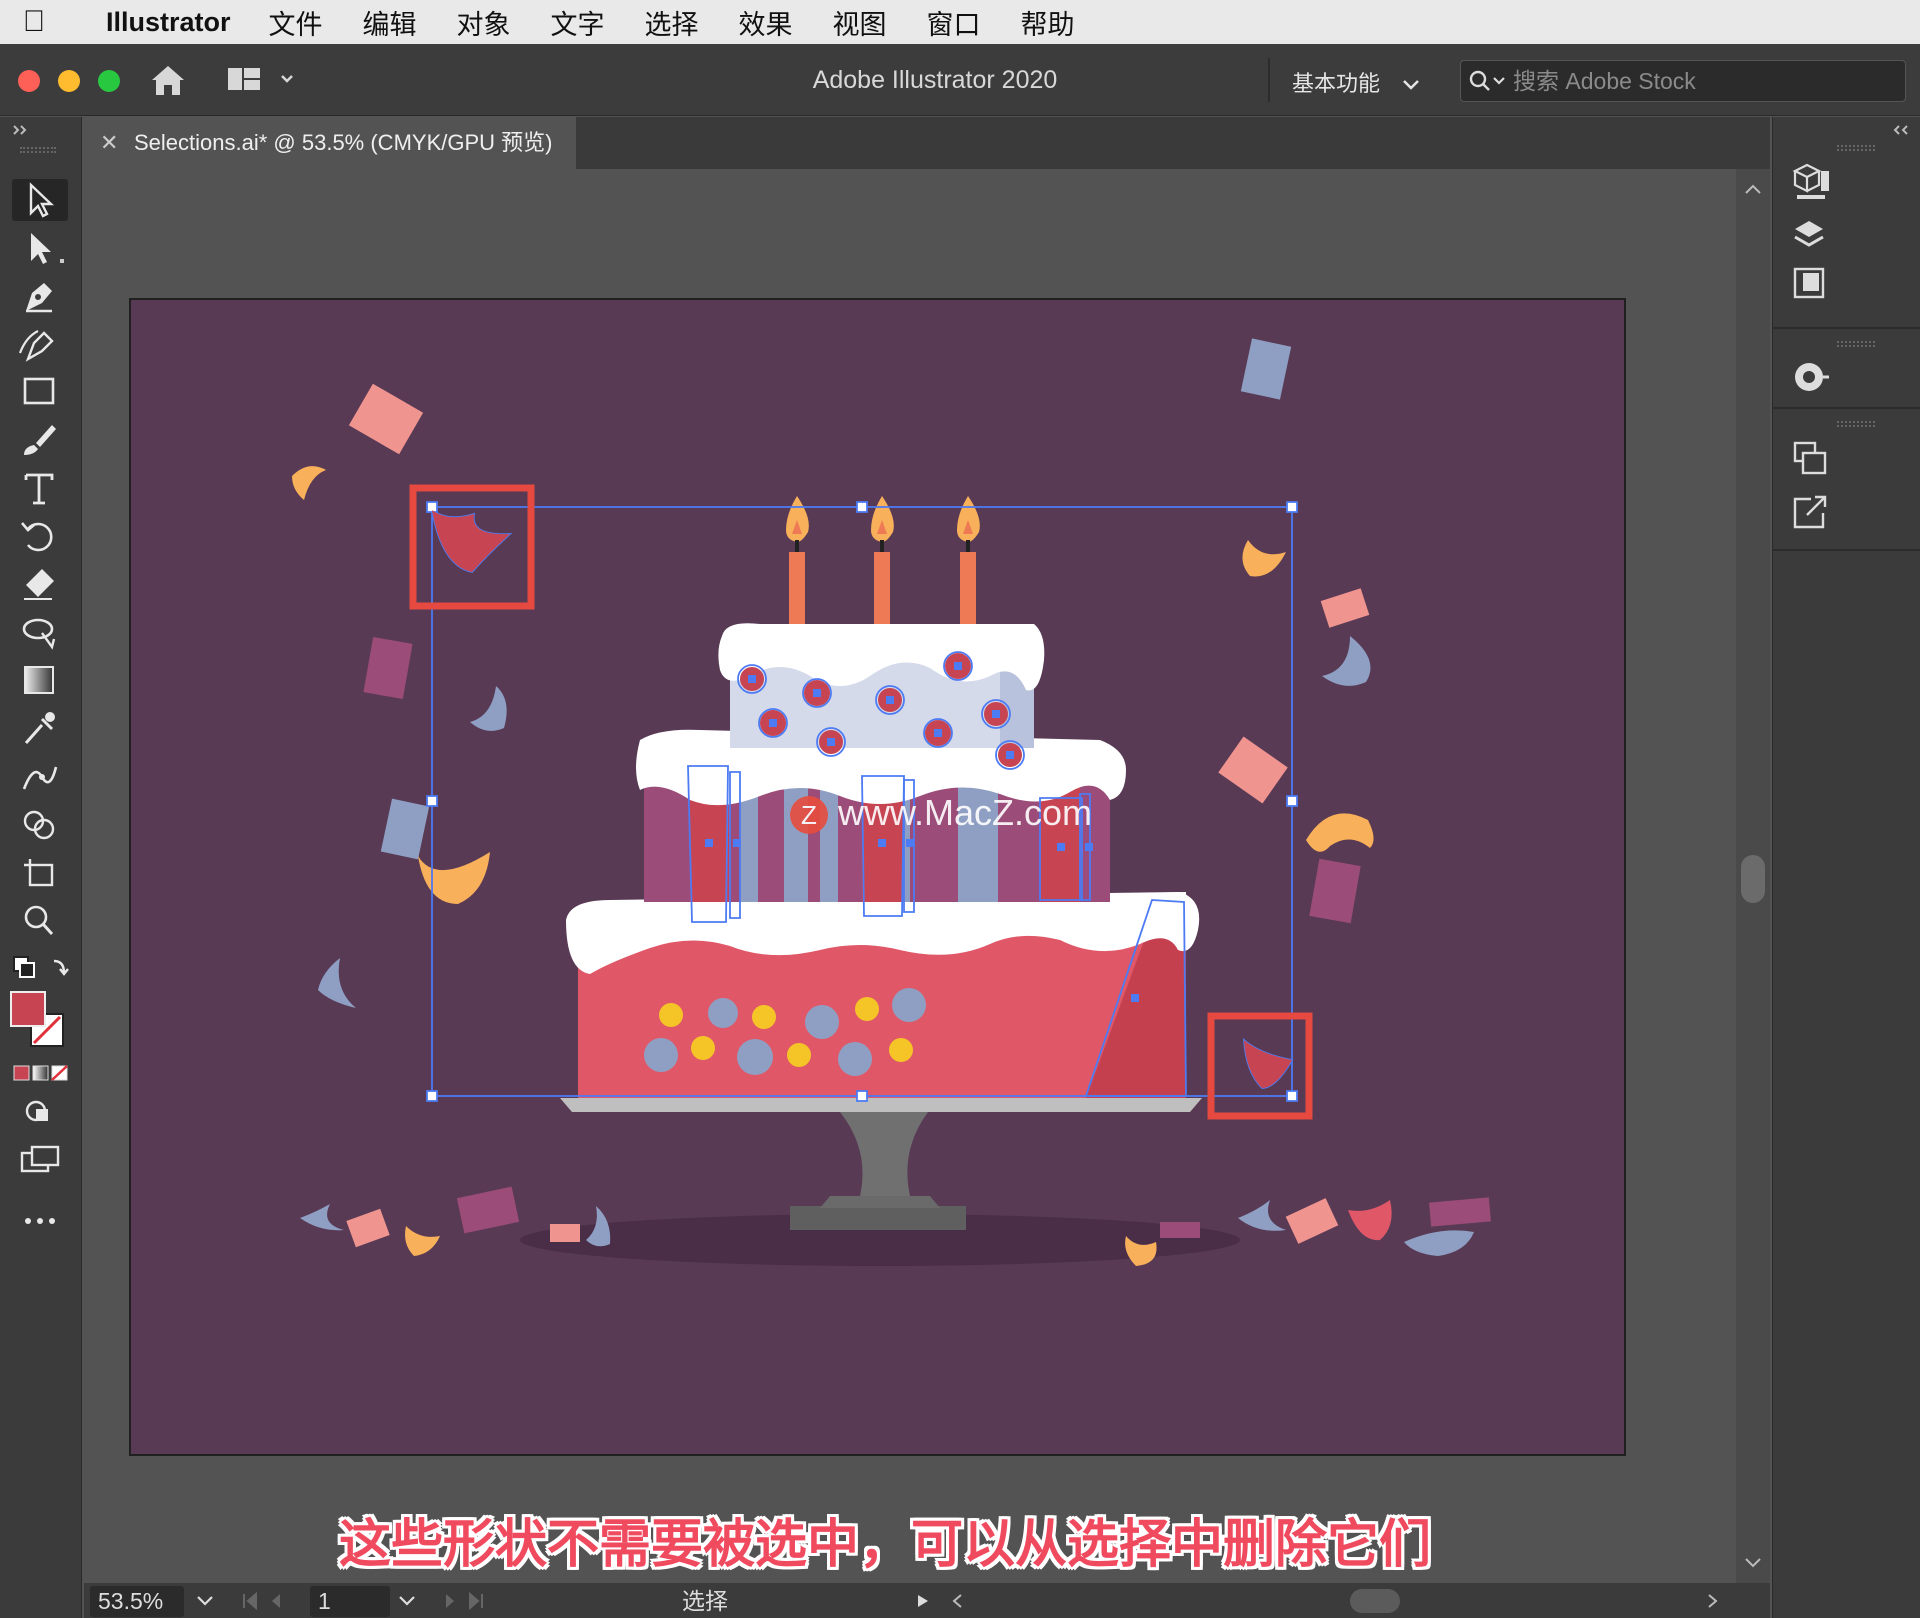 This screenshot has height=1618, width=1920. Describe the element at coordinates (350, 1601) in the screenshot. I see `artboard-number-field: 1` at that location.